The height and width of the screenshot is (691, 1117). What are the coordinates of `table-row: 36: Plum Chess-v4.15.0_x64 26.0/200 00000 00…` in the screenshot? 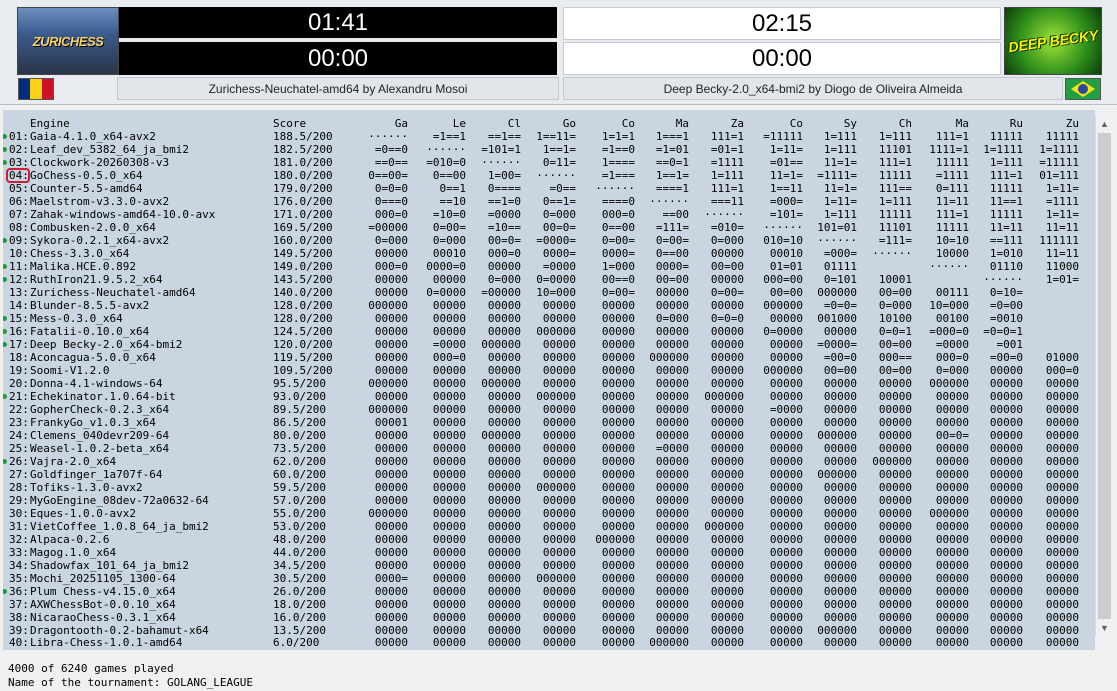 It's located at (549, 591).